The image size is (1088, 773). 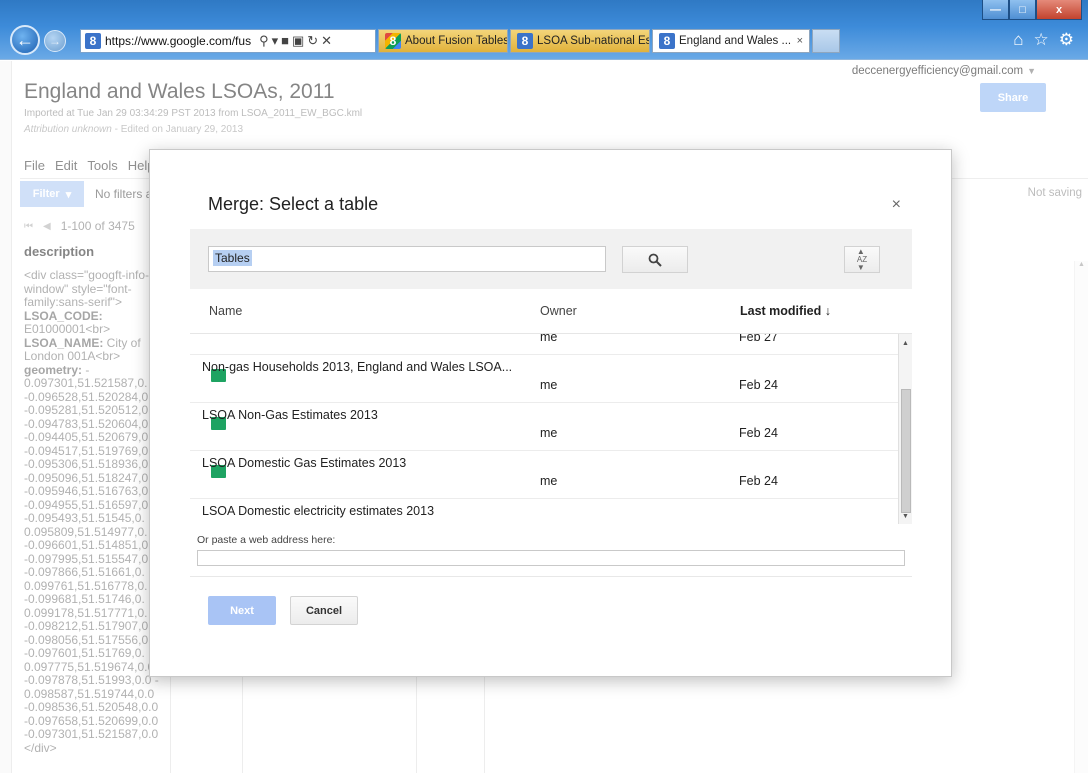 What do you see at coordinates (242, 610) in the screenshot?
I see `next-button: Next` at bounding box center [242, 610].